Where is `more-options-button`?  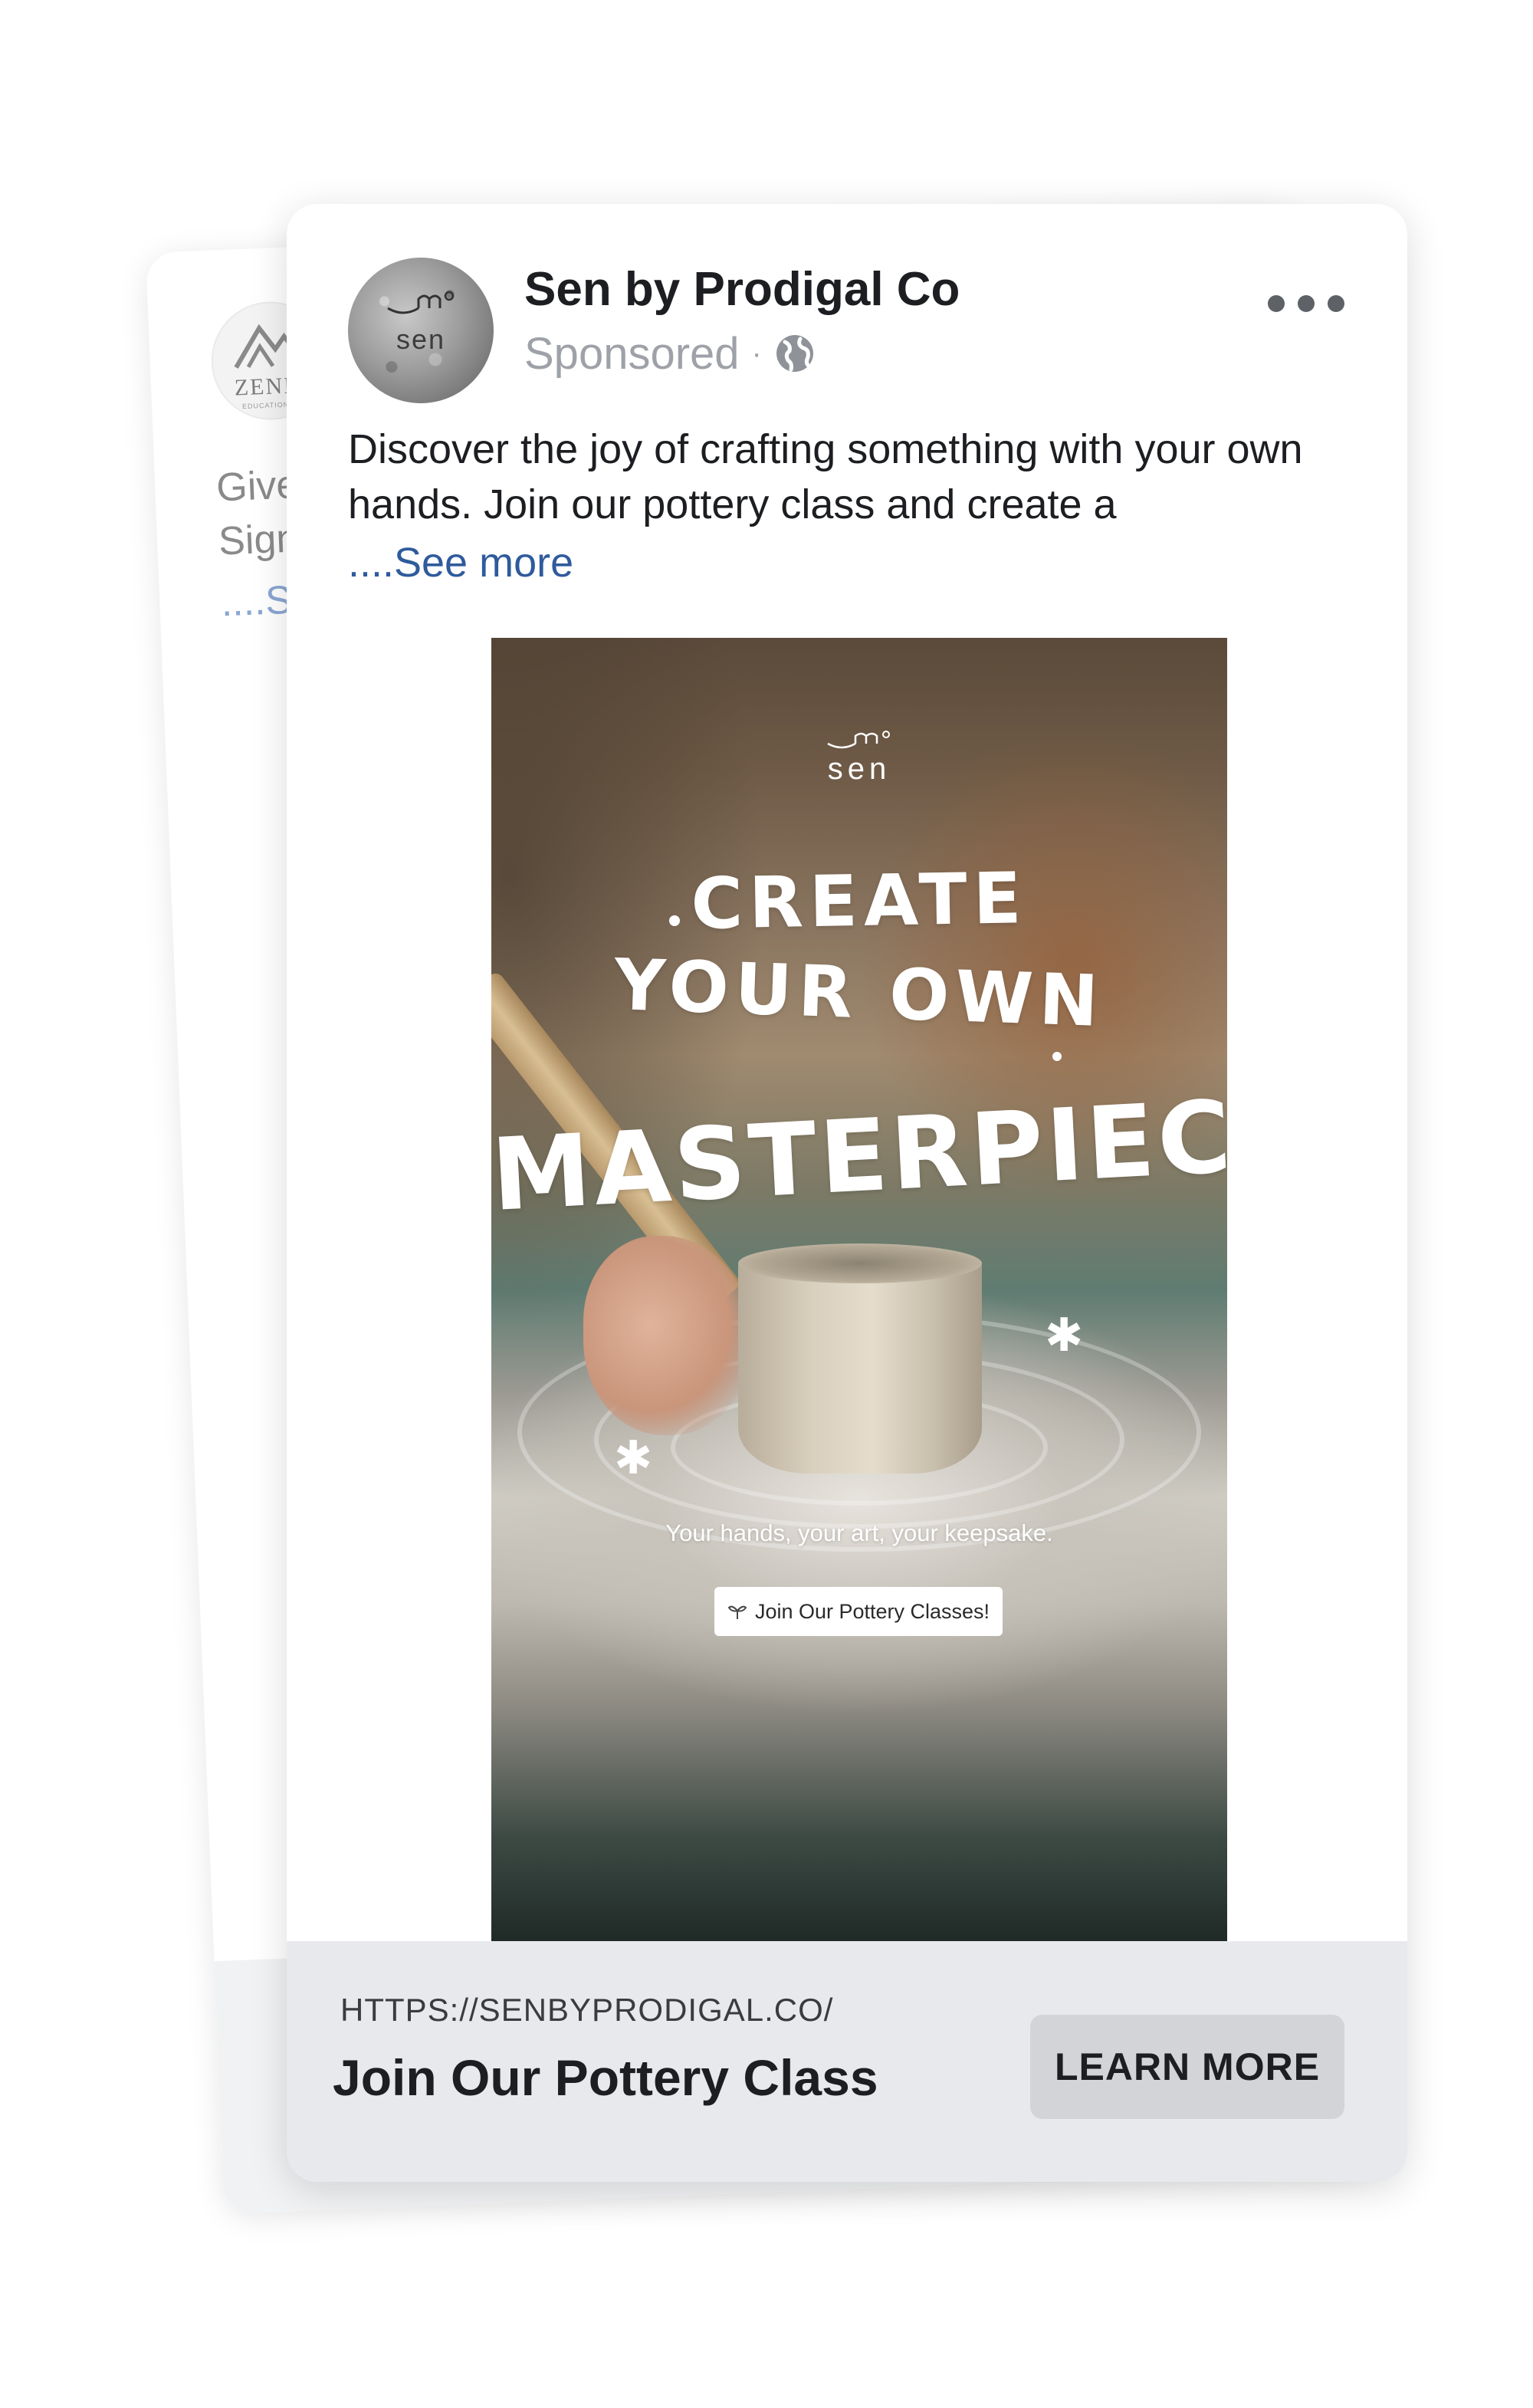
more-options-button is located at coordinates (1306, 303).